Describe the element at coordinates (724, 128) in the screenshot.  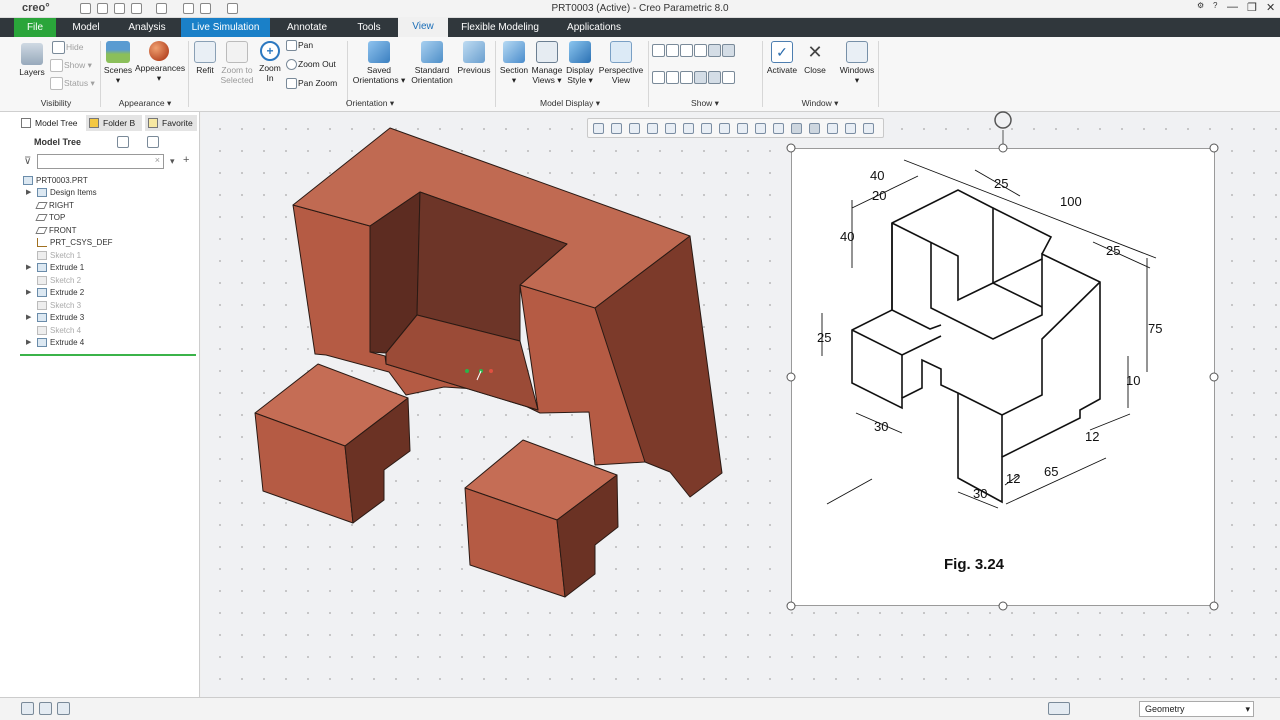
I see `display-style-icon` at that location.